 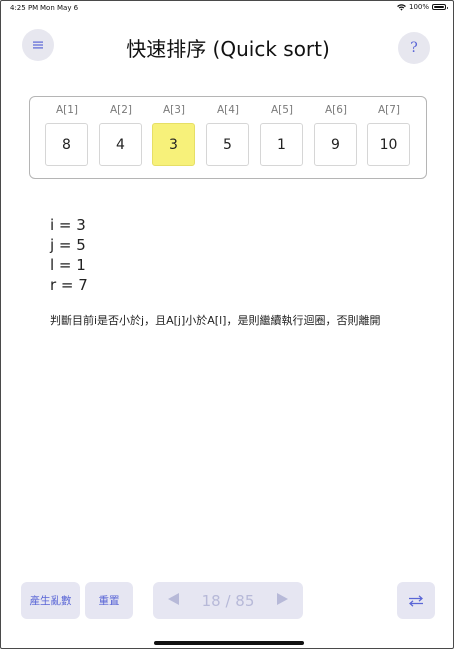 I want to click on array-index-label: A[7], so click(x=389, y=110).